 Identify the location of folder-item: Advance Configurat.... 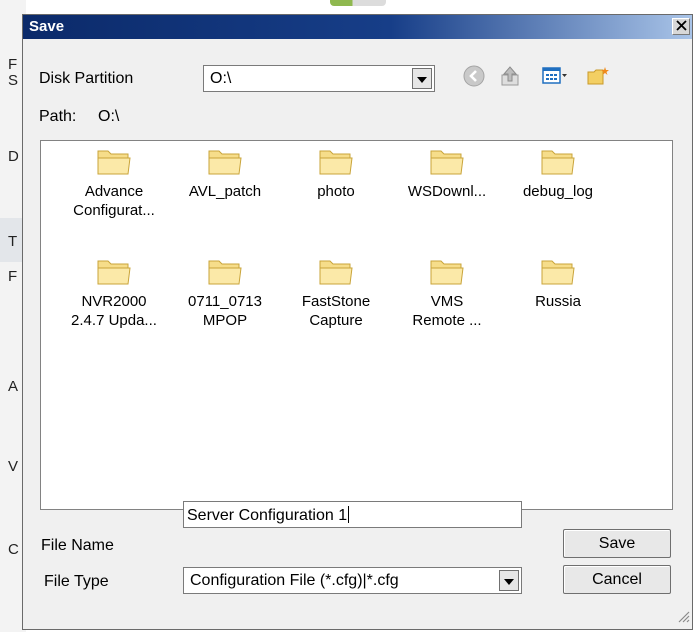
(114, 183).